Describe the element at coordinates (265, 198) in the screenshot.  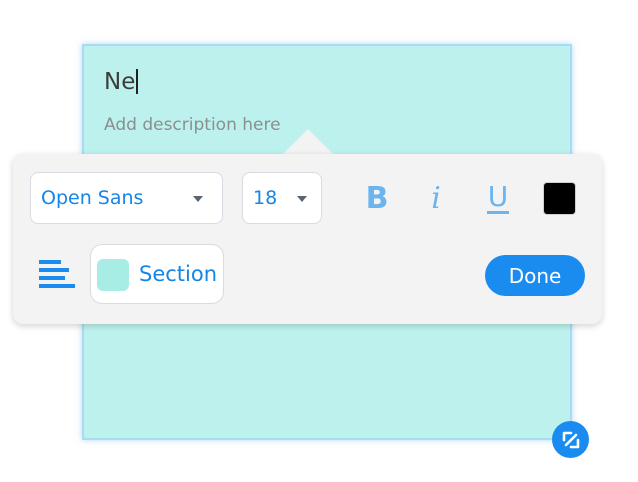
I see `font-size-value: 18` at that location.